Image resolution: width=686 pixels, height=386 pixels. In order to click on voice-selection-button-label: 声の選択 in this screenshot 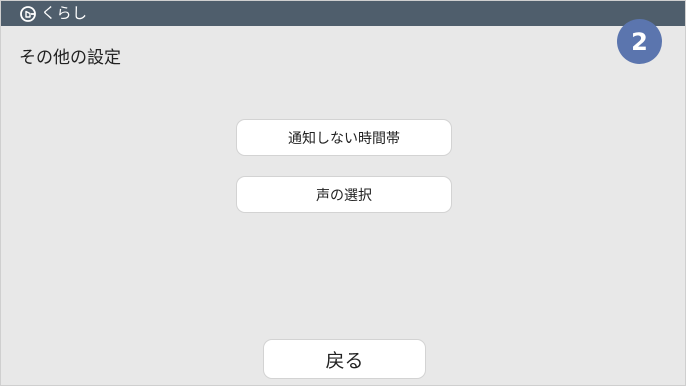, I will do `click(344, 195)`.